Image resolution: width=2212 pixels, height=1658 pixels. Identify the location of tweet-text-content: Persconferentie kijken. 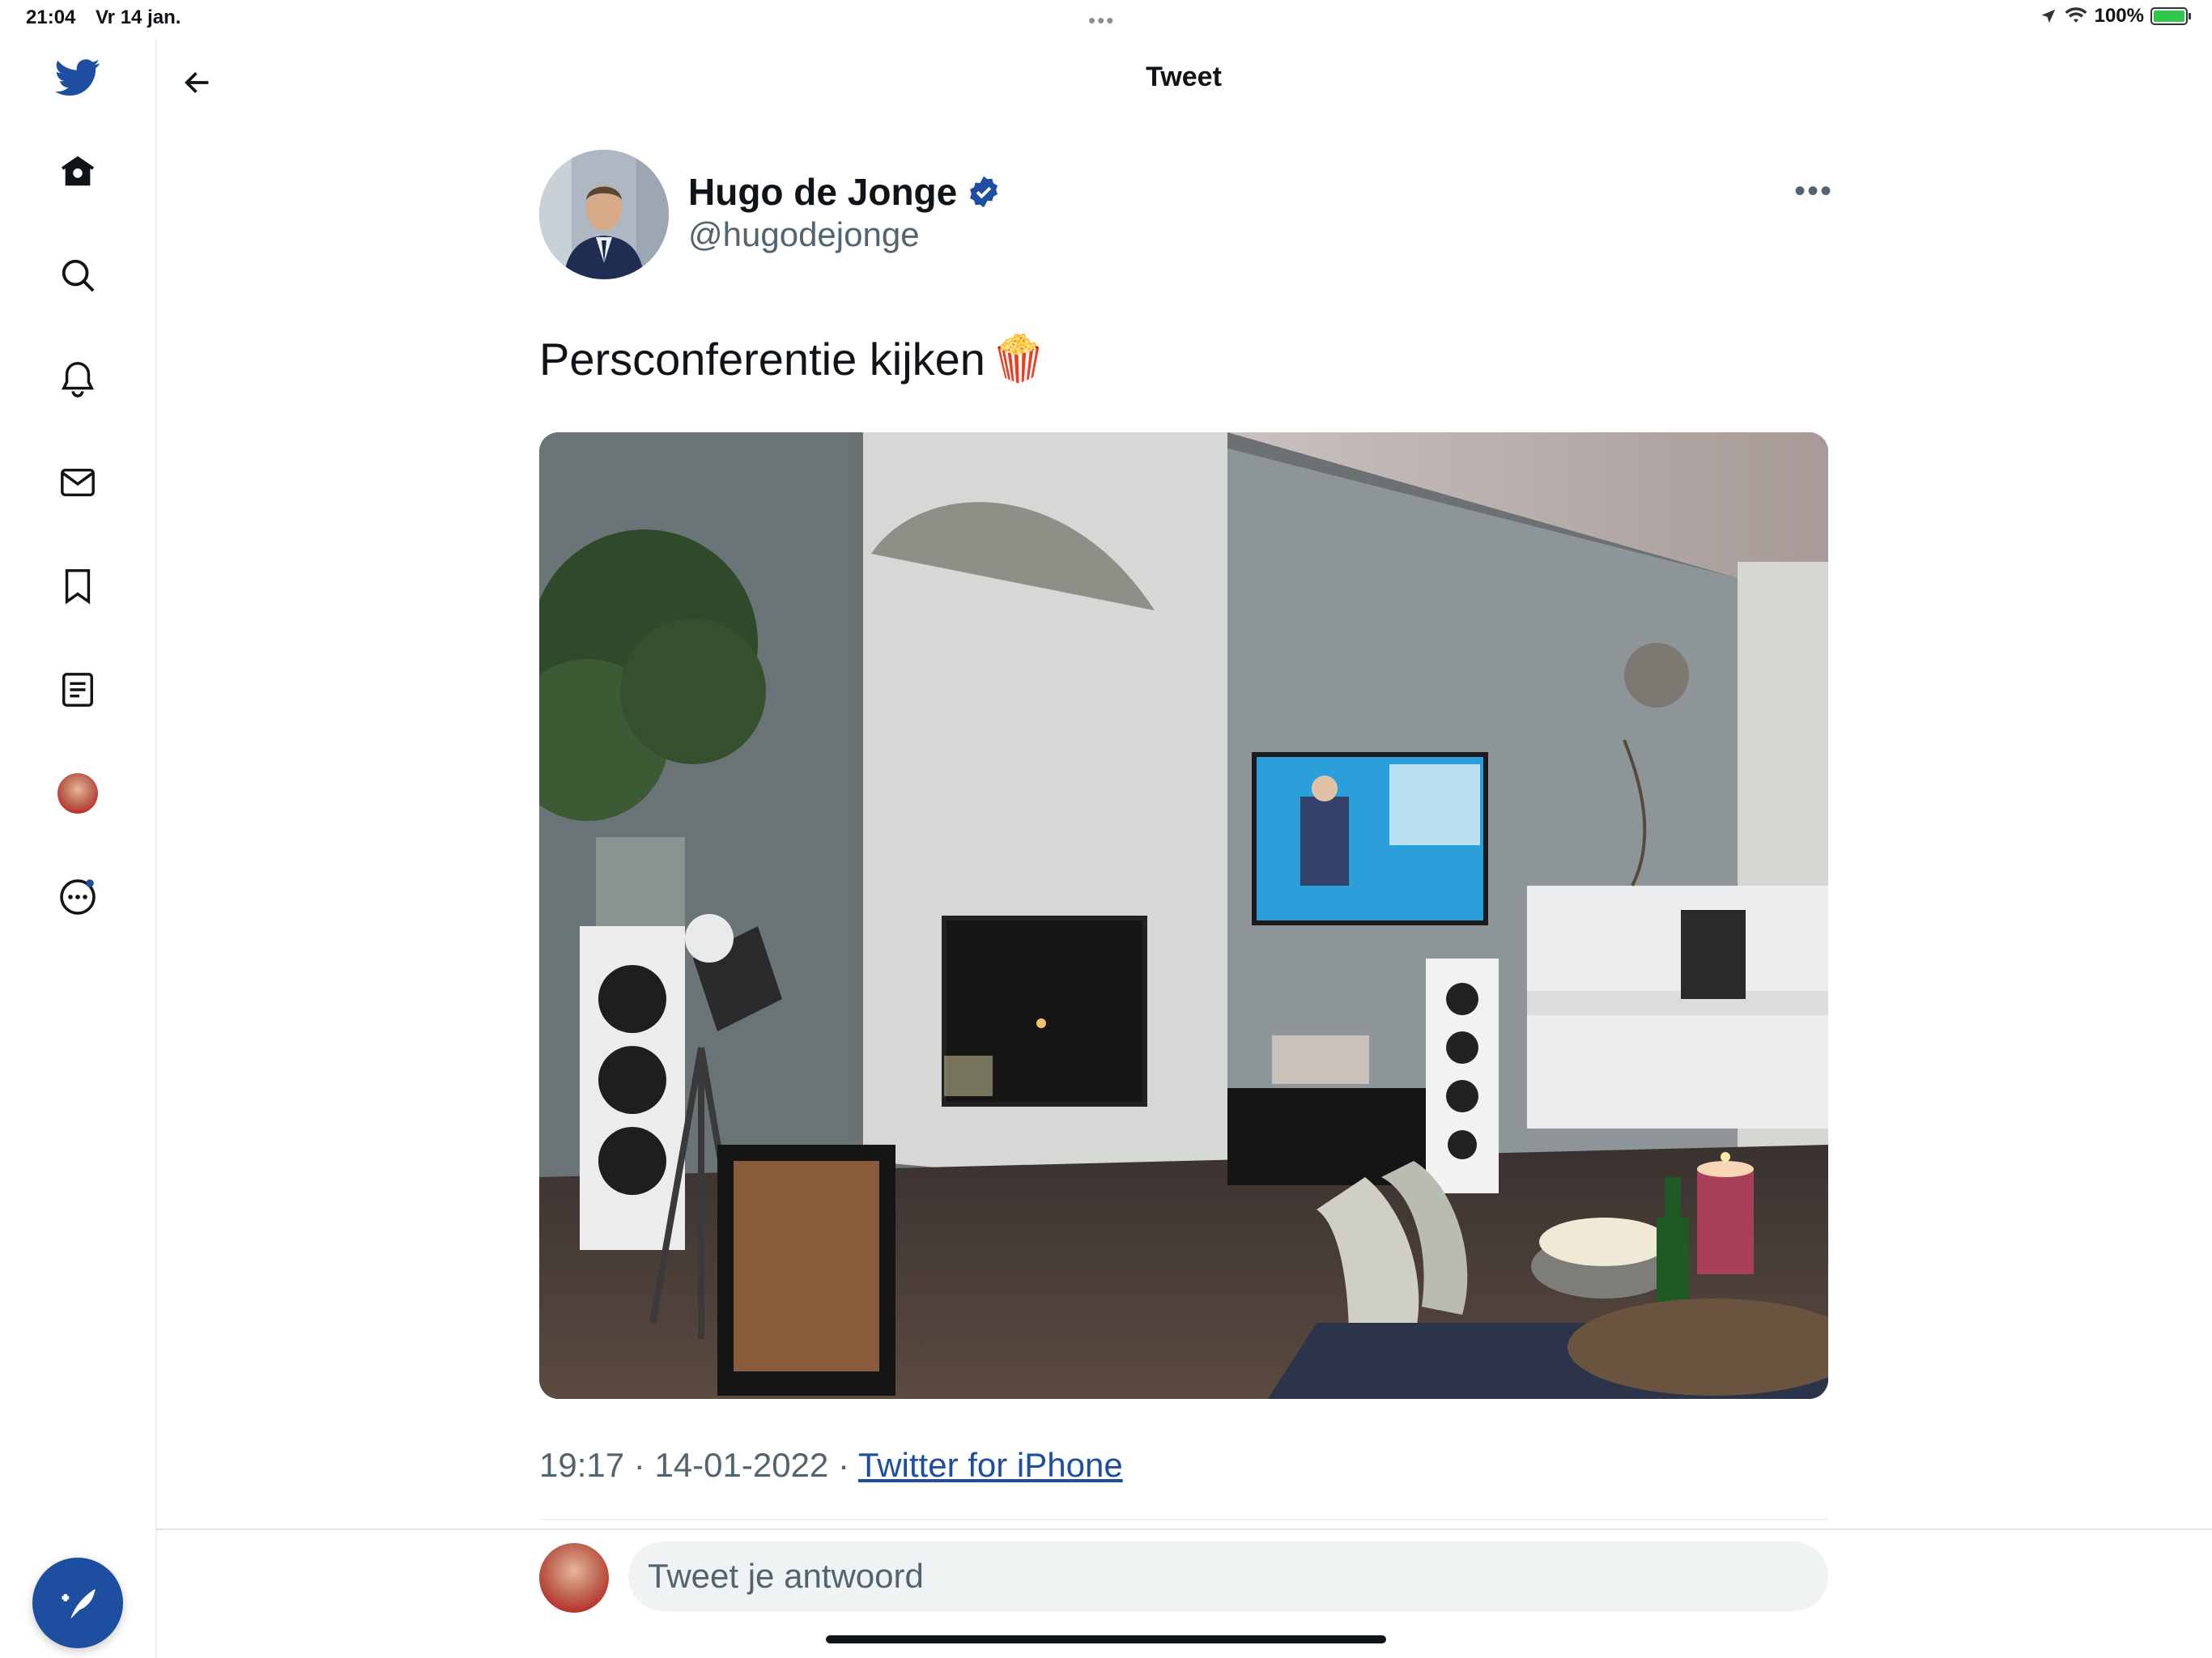
(762, 359).